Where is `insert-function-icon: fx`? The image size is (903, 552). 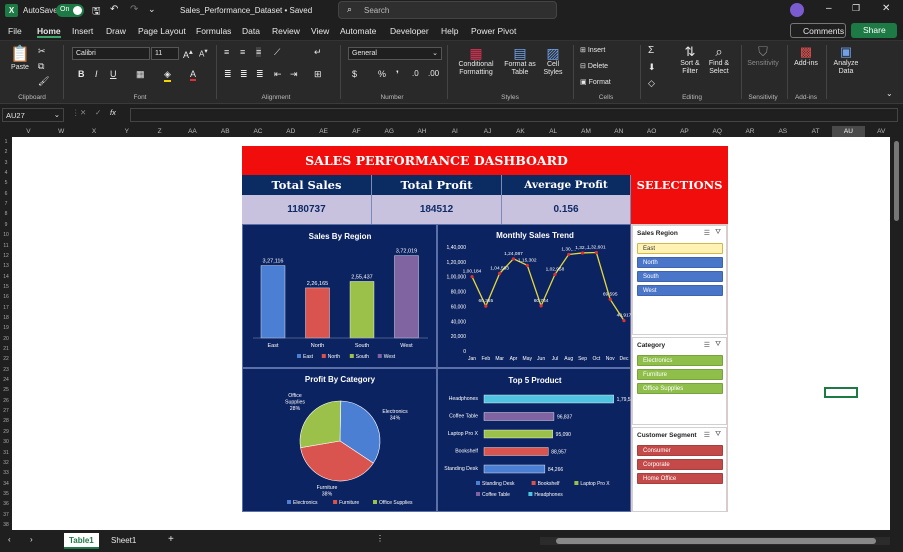
insert-function-icon: fx is located at coordinates (113, 112).